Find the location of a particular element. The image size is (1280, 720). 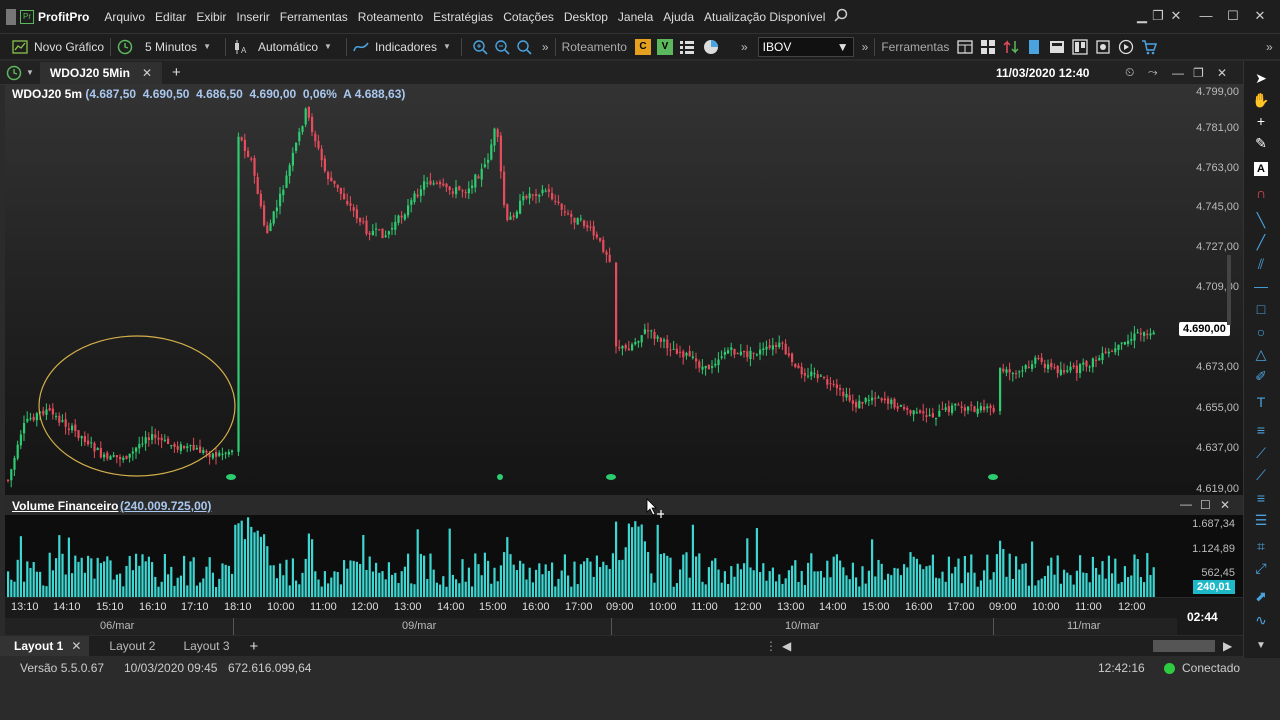

clock-icon is located at coordinates (14, 73).